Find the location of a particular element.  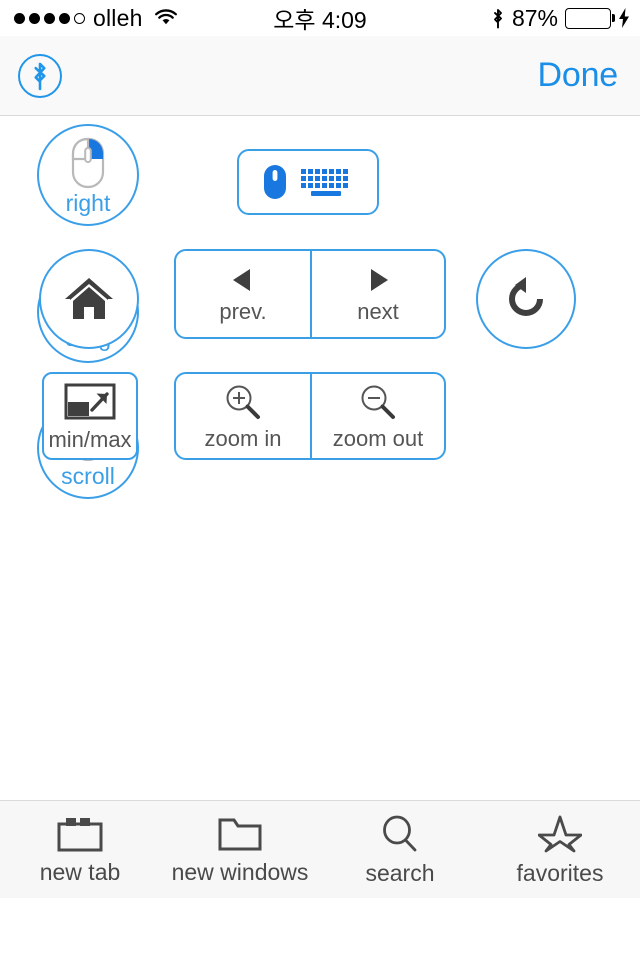

zoom-in-button: zoom in is located at coordinates (243, 416).